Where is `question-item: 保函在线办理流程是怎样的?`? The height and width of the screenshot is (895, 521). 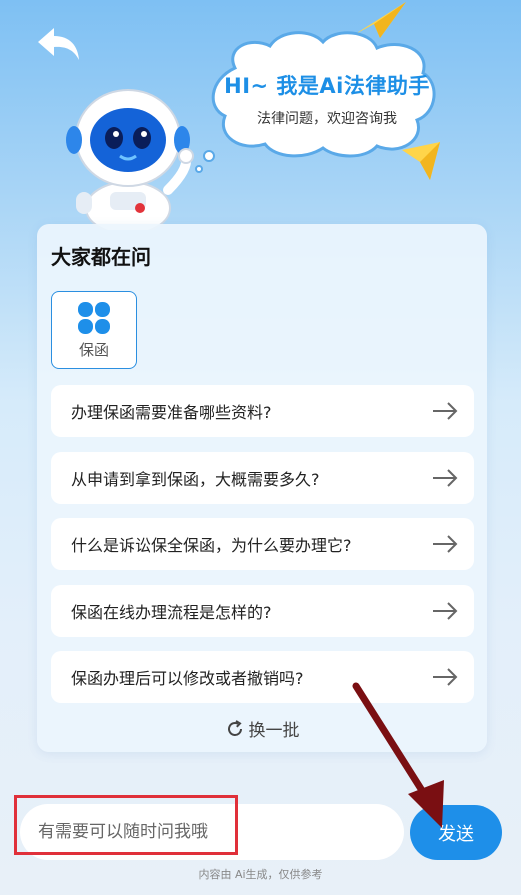
question-item: 保函在线办理流程是怎样的? is located at coordinates (262, 611).